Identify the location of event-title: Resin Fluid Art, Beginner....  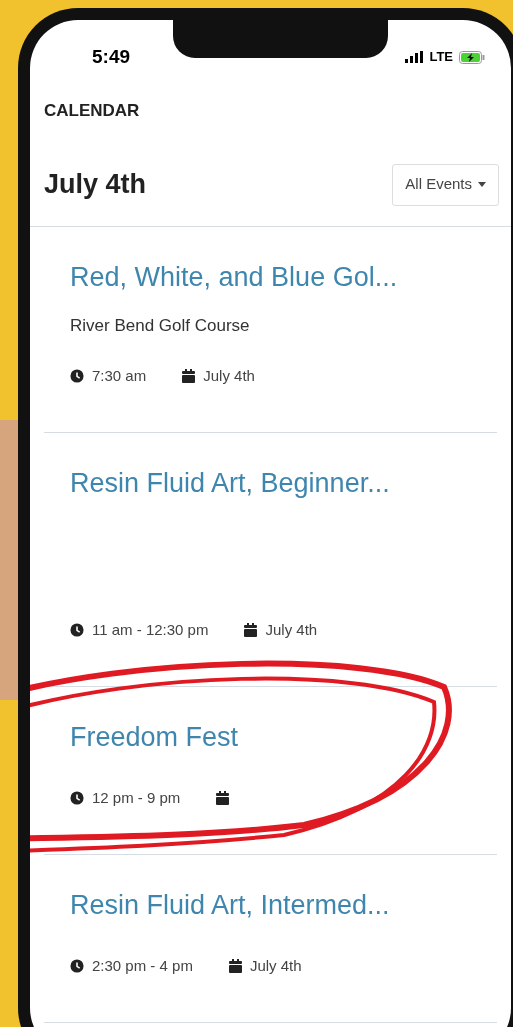
(270, 482).